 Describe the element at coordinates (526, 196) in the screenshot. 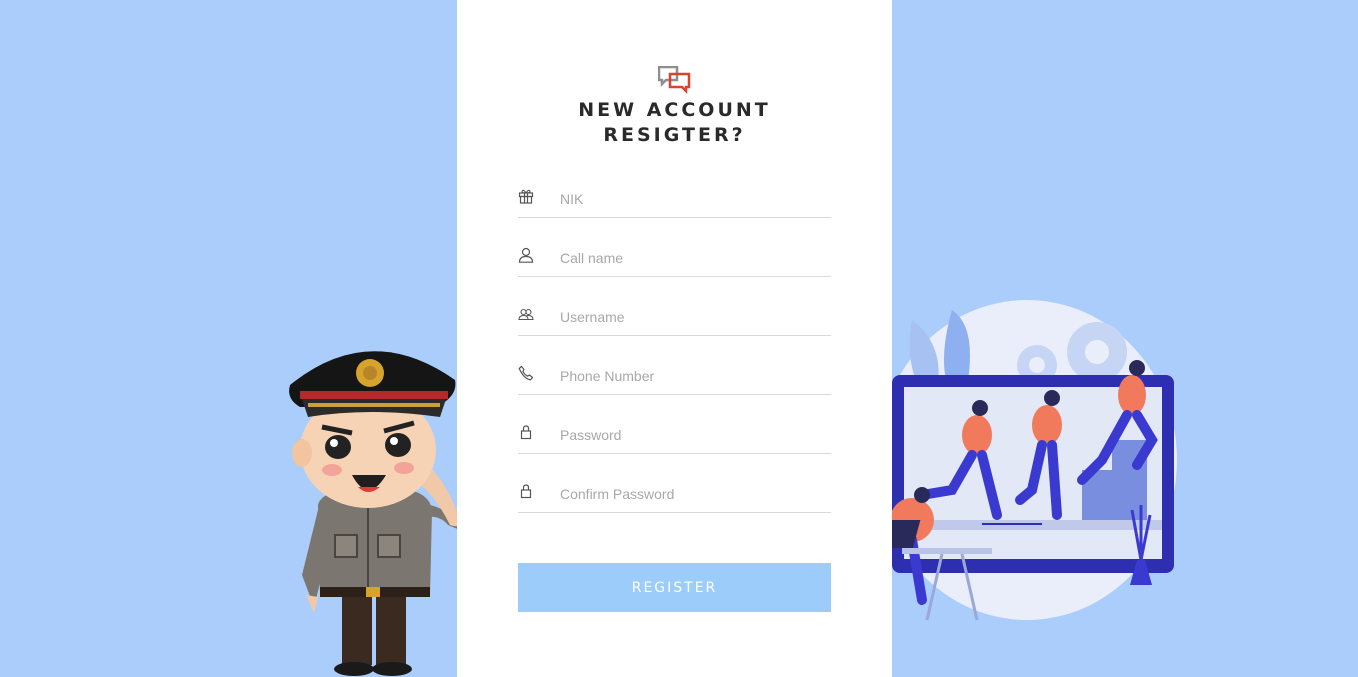

I see `gift-icon` at that location.